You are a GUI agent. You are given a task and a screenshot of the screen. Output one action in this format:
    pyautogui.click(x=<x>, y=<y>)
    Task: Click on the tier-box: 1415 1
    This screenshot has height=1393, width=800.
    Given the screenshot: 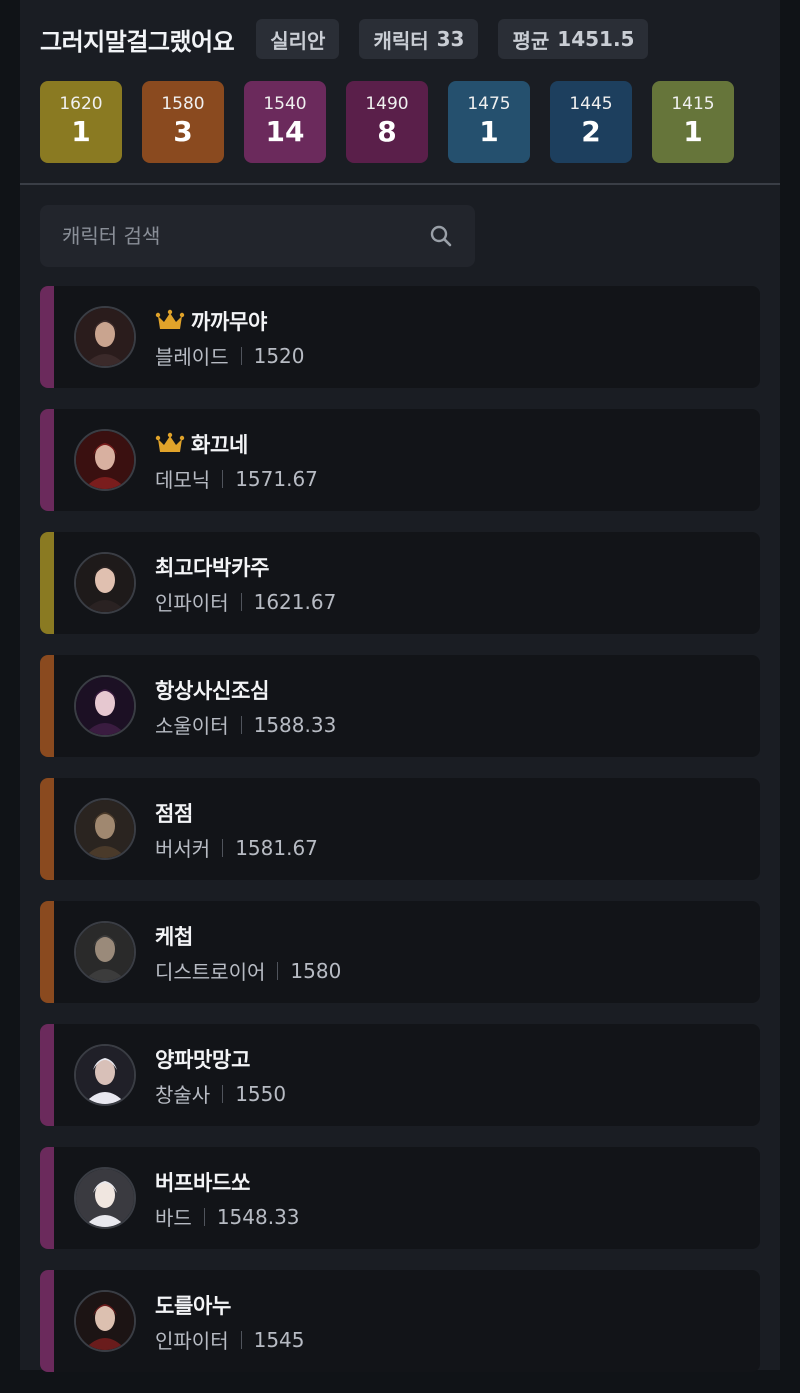 What is the action you would take?
    pyautogui.click(x=693, y=122)
    